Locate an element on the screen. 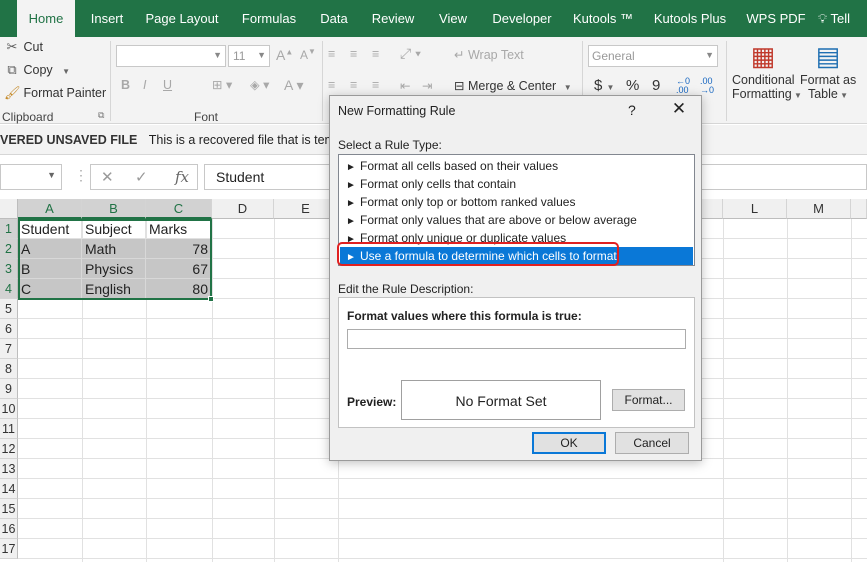 This screenshot has height=562, width=867. cell-b4: English is located at coordinates (114, 289).